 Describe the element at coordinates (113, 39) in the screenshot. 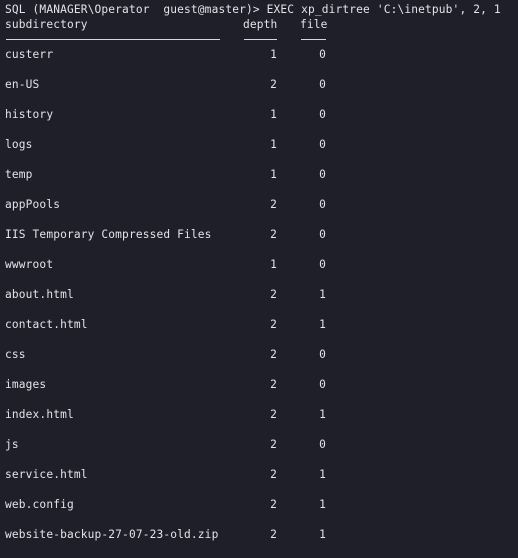

I see `header-underline-subdirectory` at that location.